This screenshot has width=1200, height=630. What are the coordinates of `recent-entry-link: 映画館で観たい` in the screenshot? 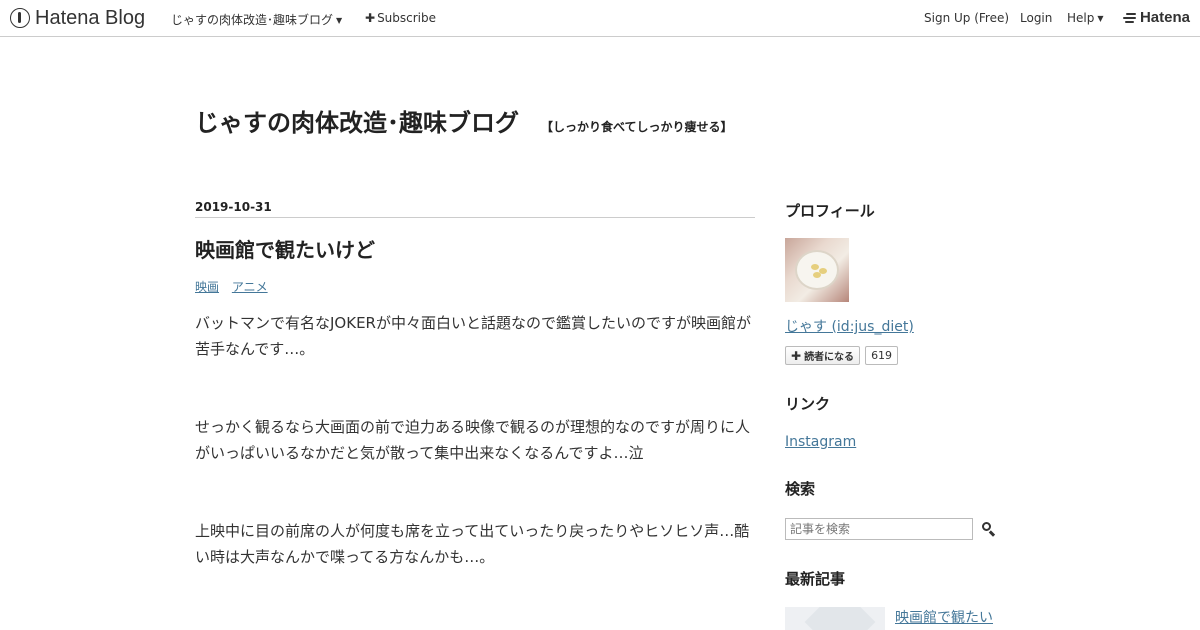 It's located at (944, 618).